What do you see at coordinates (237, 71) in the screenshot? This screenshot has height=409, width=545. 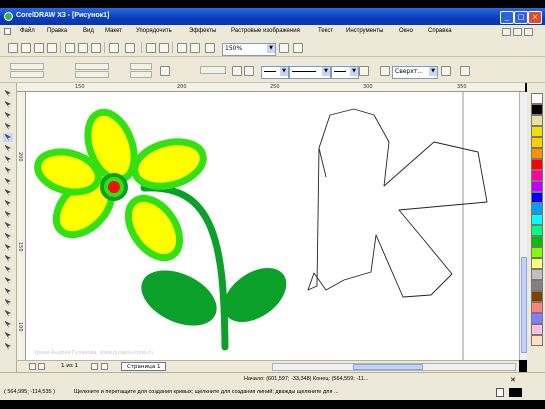 I see `mirror-horizontal-icon` at bounding box center [237, 71].